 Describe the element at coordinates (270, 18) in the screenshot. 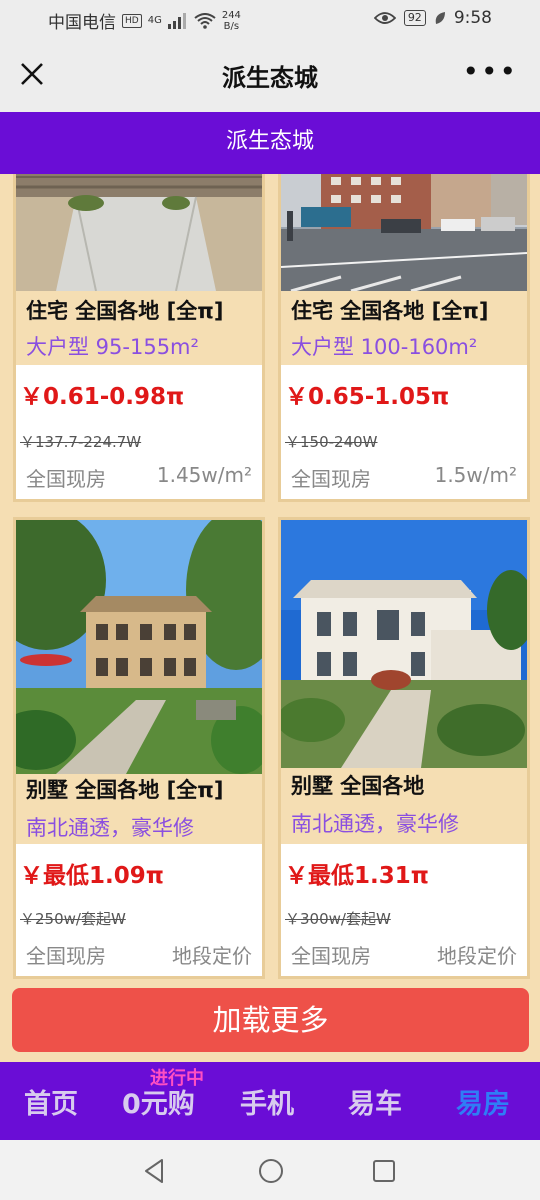

I see `status-bar: 中国电信 HD 4G 244 B/s 92 9:58` at that location.